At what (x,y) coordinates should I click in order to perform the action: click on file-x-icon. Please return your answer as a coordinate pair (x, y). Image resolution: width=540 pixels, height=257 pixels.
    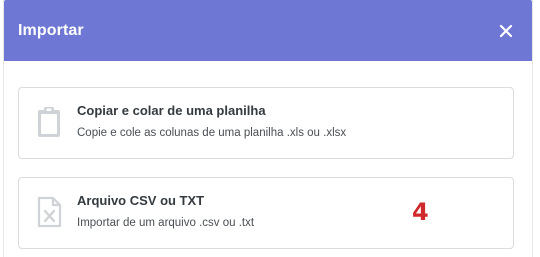
    Looking at the image, I should click on (49, 212).